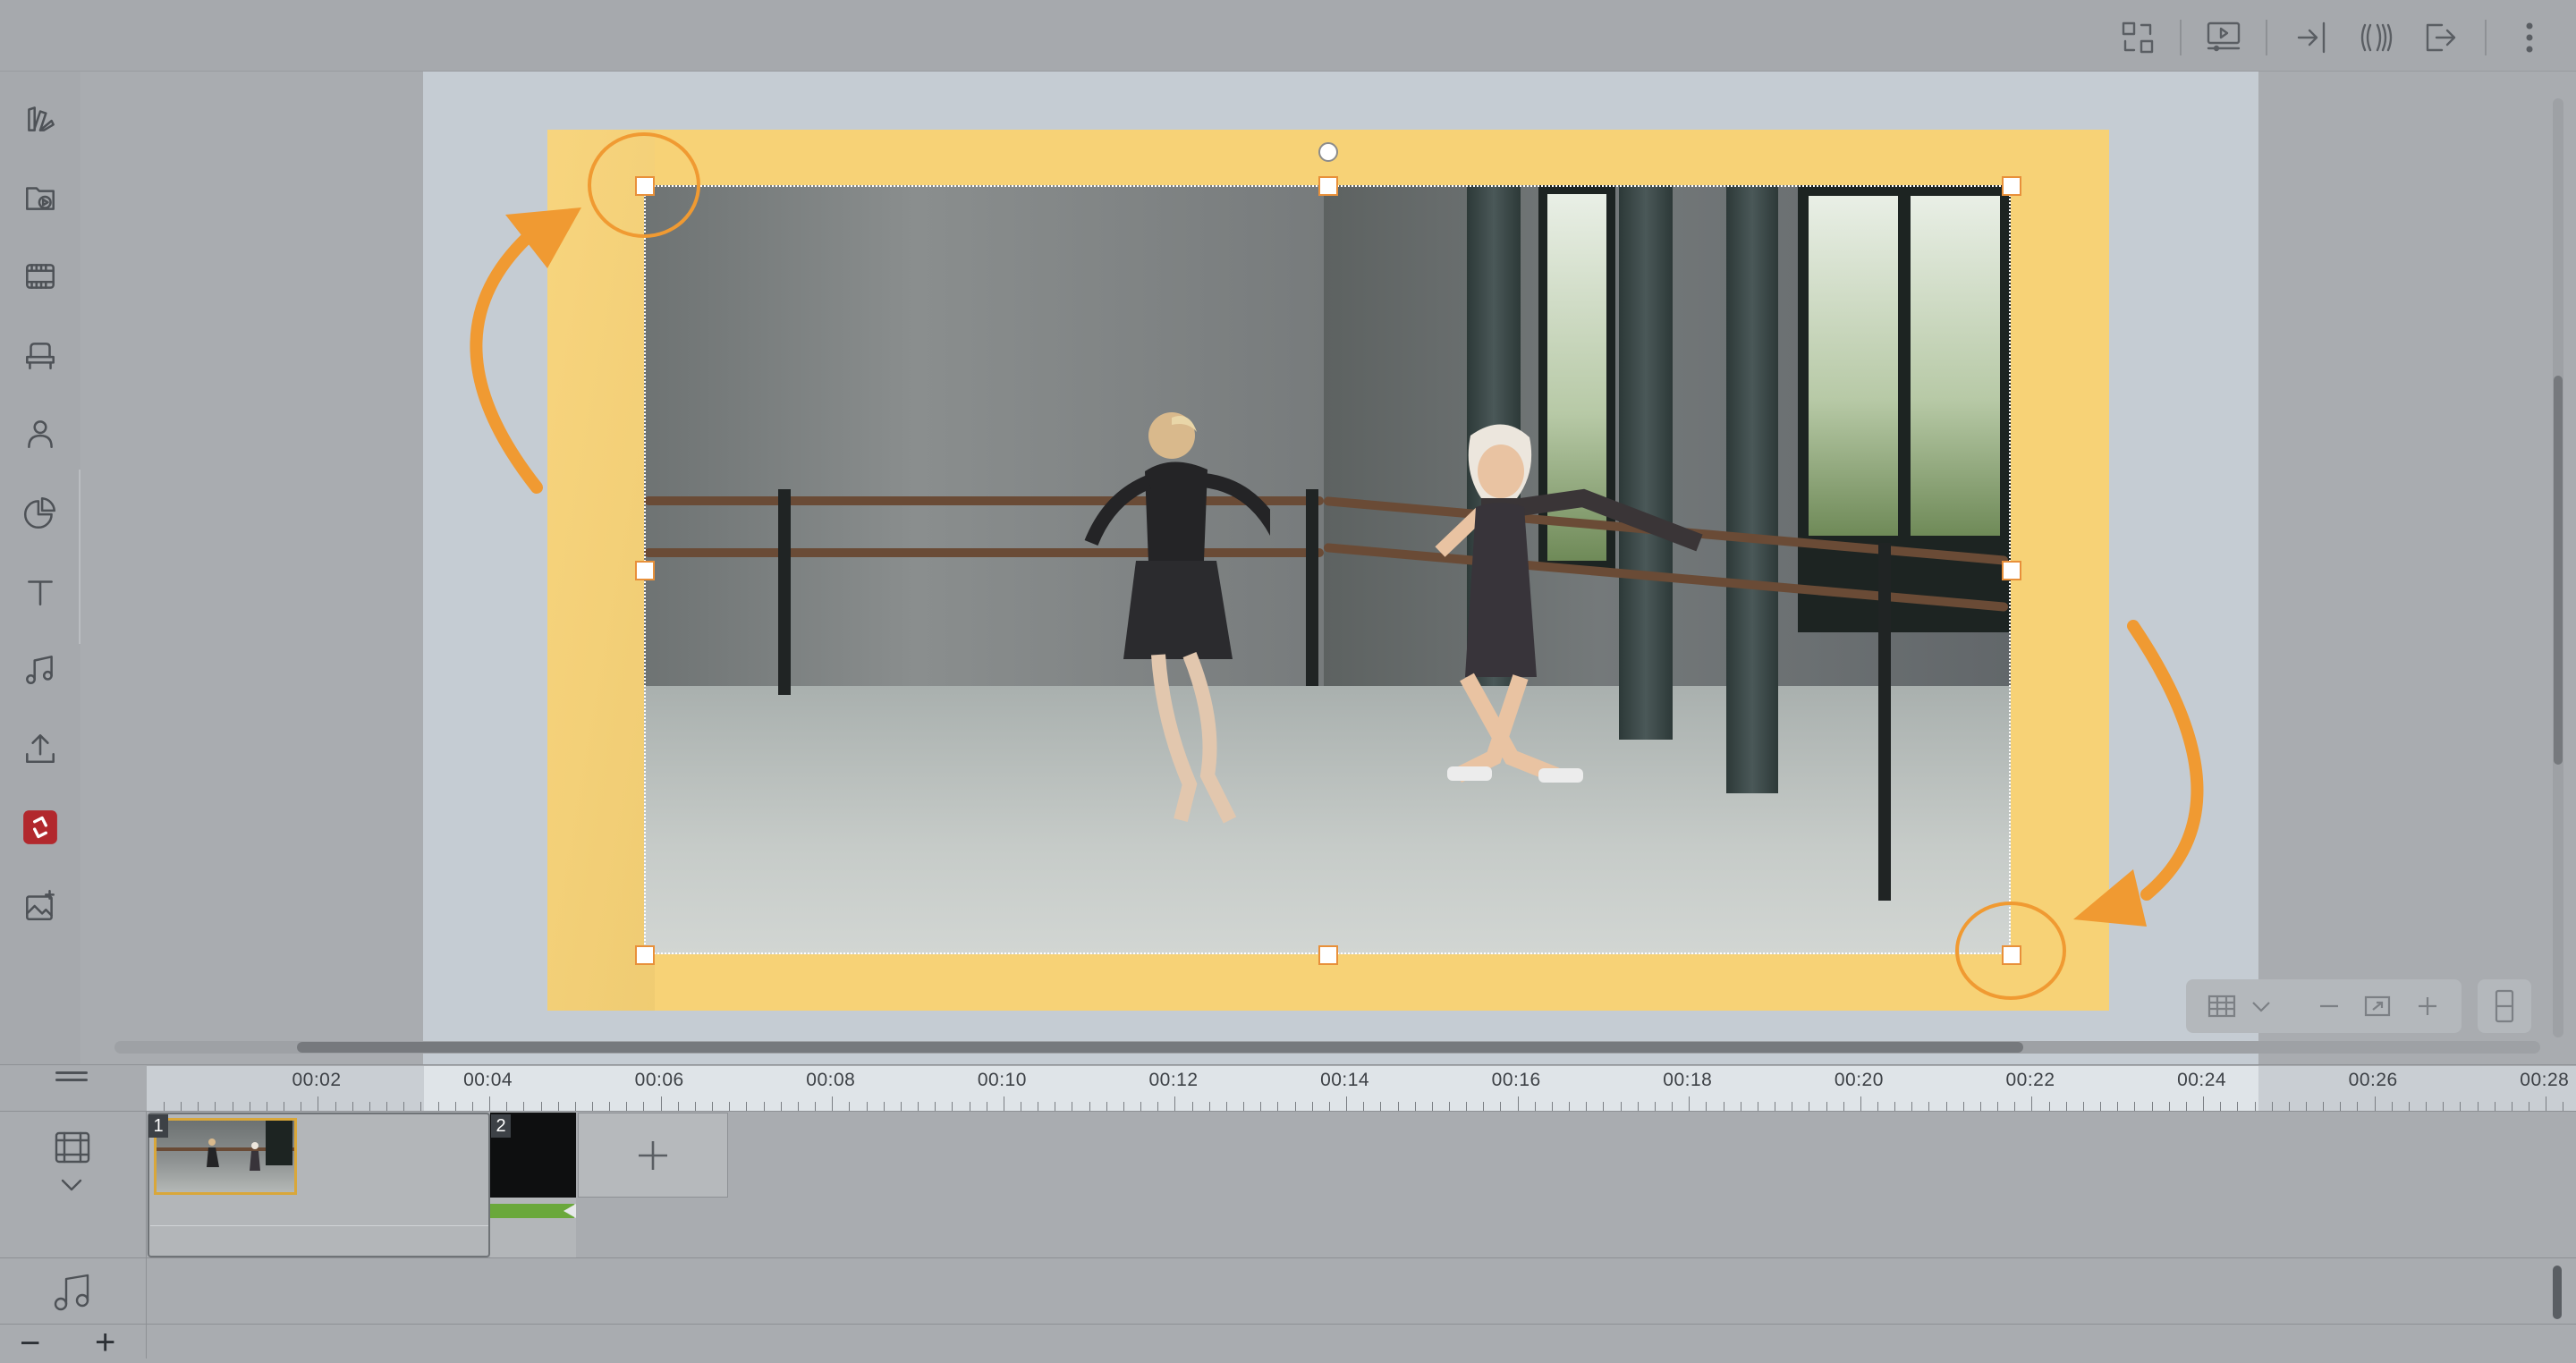 Image resolution: width=2576 pixels, height=1363 pixels. Describe the element at coordinates (40, 828) in the screenshot. I see `app-logo-icon` at that location.